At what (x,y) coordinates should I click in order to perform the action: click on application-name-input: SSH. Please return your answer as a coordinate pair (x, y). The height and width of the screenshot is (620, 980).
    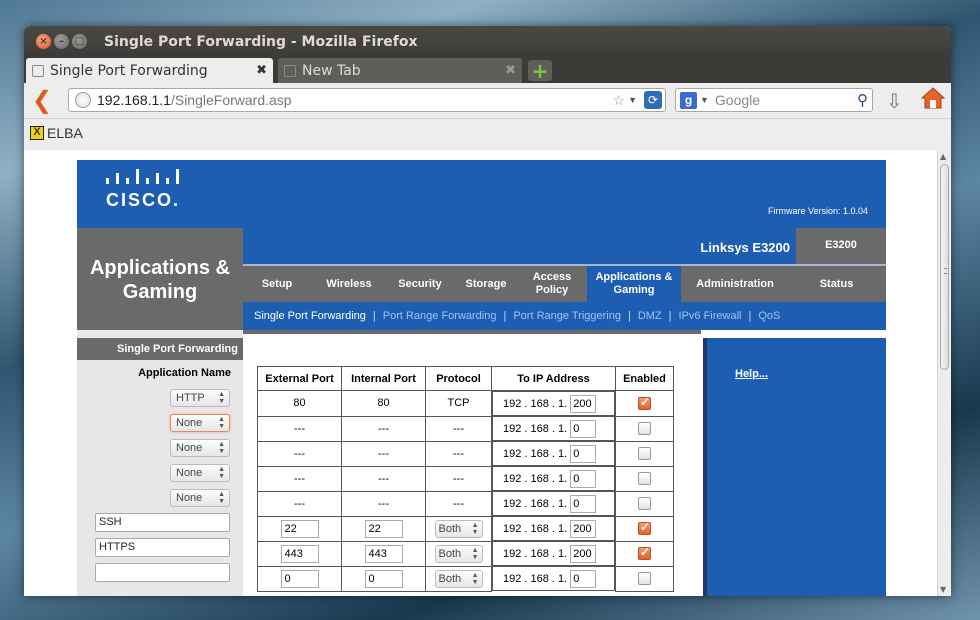
    Looking at the image, I should click on (162, 522).